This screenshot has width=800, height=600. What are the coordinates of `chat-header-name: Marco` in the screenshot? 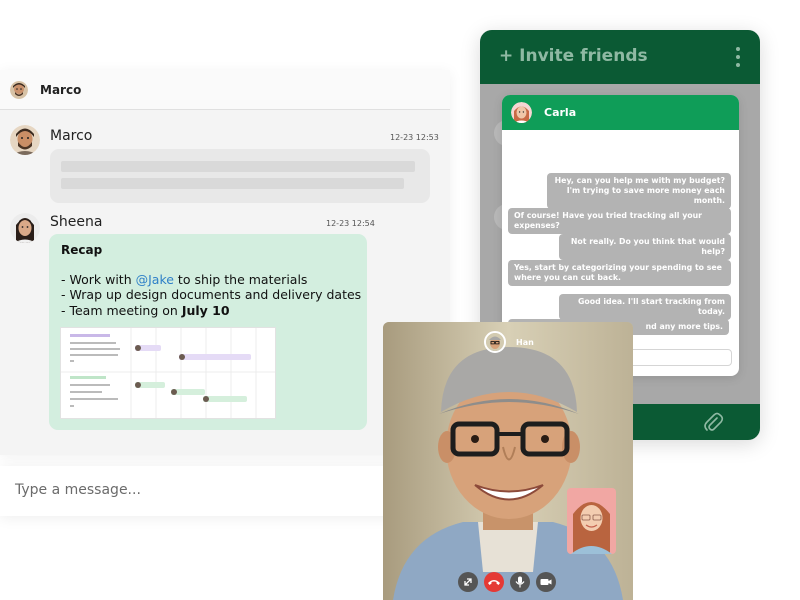 It's located at (61, 90).